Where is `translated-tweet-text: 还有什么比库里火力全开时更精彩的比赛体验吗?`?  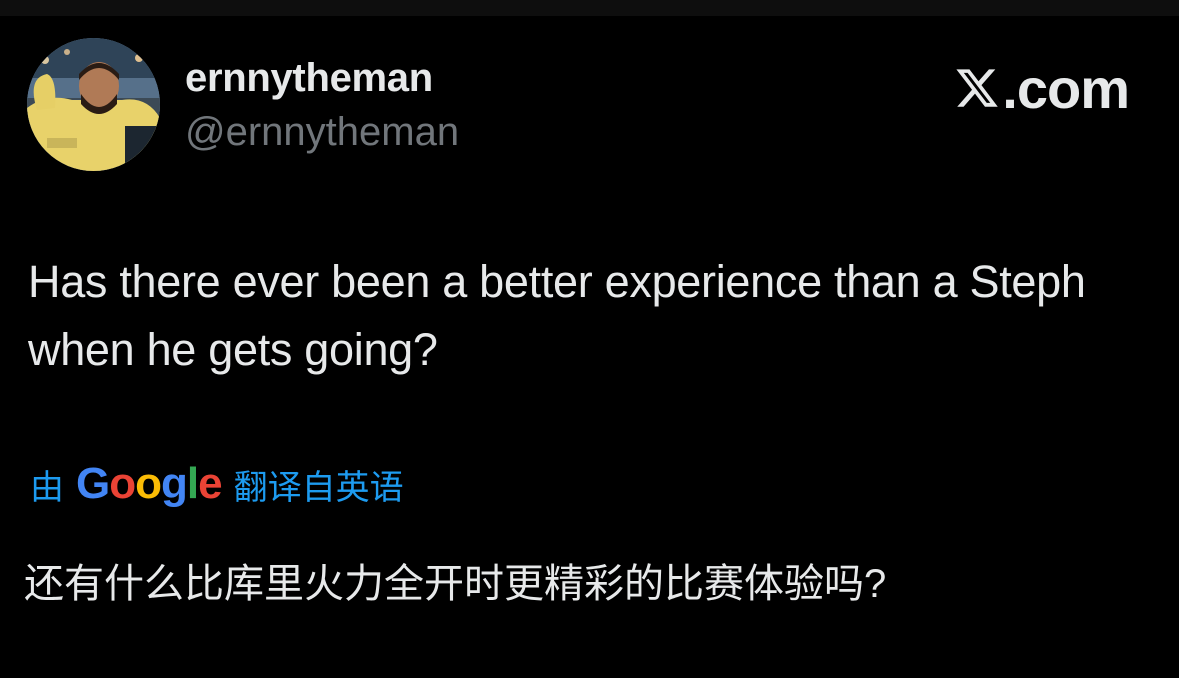 translated-tweet-text: 还有什么比库里火力全开时更精彩的比赛体验吗? is located at coordinates (455, 584).